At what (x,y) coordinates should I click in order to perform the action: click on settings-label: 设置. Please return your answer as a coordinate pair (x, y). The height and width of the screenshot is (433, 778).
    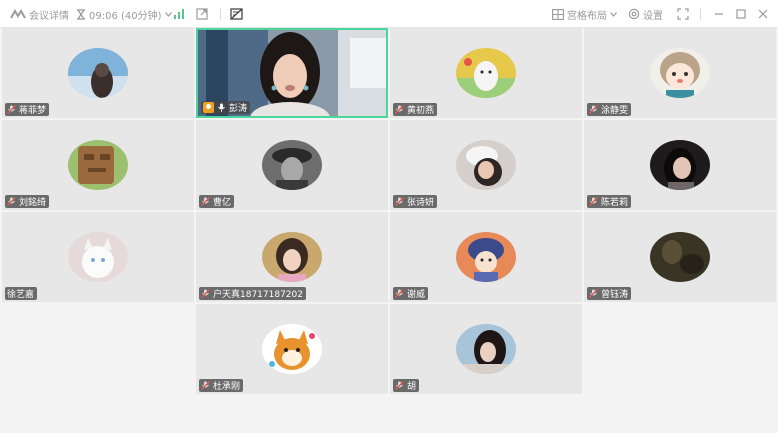
    Looking at the image, I should click on (653, 16).